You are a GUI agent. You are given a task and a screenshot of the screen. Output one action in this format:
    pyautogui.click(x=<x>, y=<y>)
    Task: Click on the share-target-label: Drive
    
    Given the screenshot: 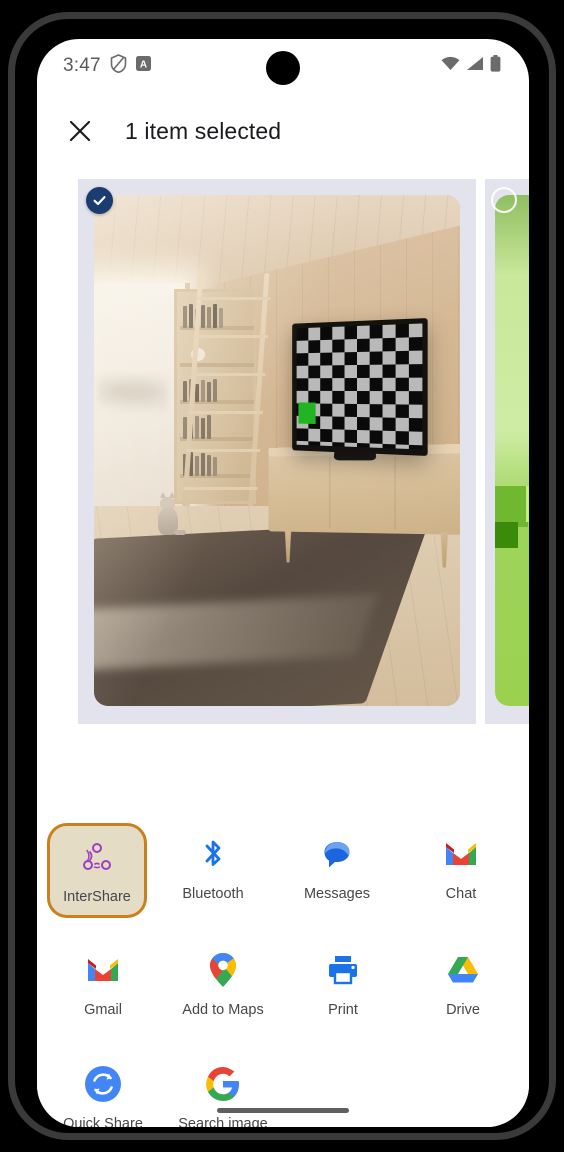 What is the action you would take?
    pyautogui.click(x=463, y=1010)
    